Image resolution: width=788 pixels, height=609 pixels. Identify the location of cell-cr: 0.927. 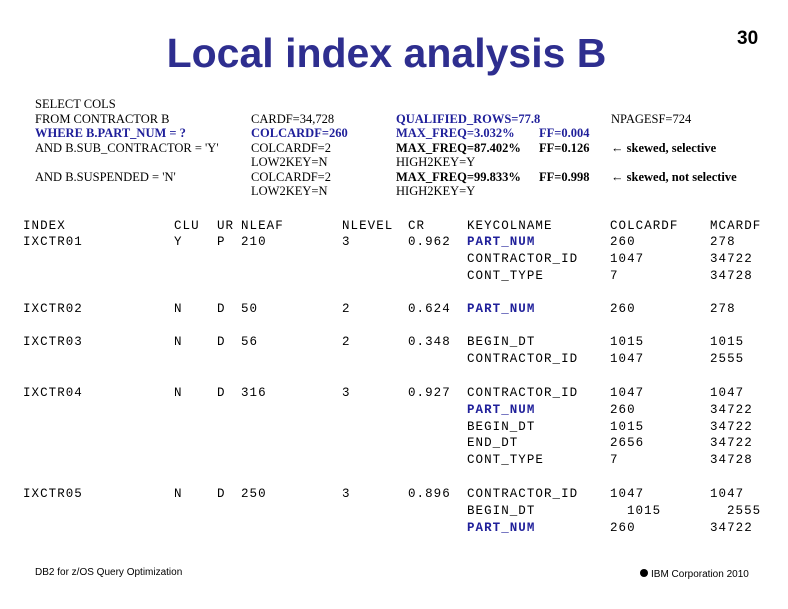
(429, 393).